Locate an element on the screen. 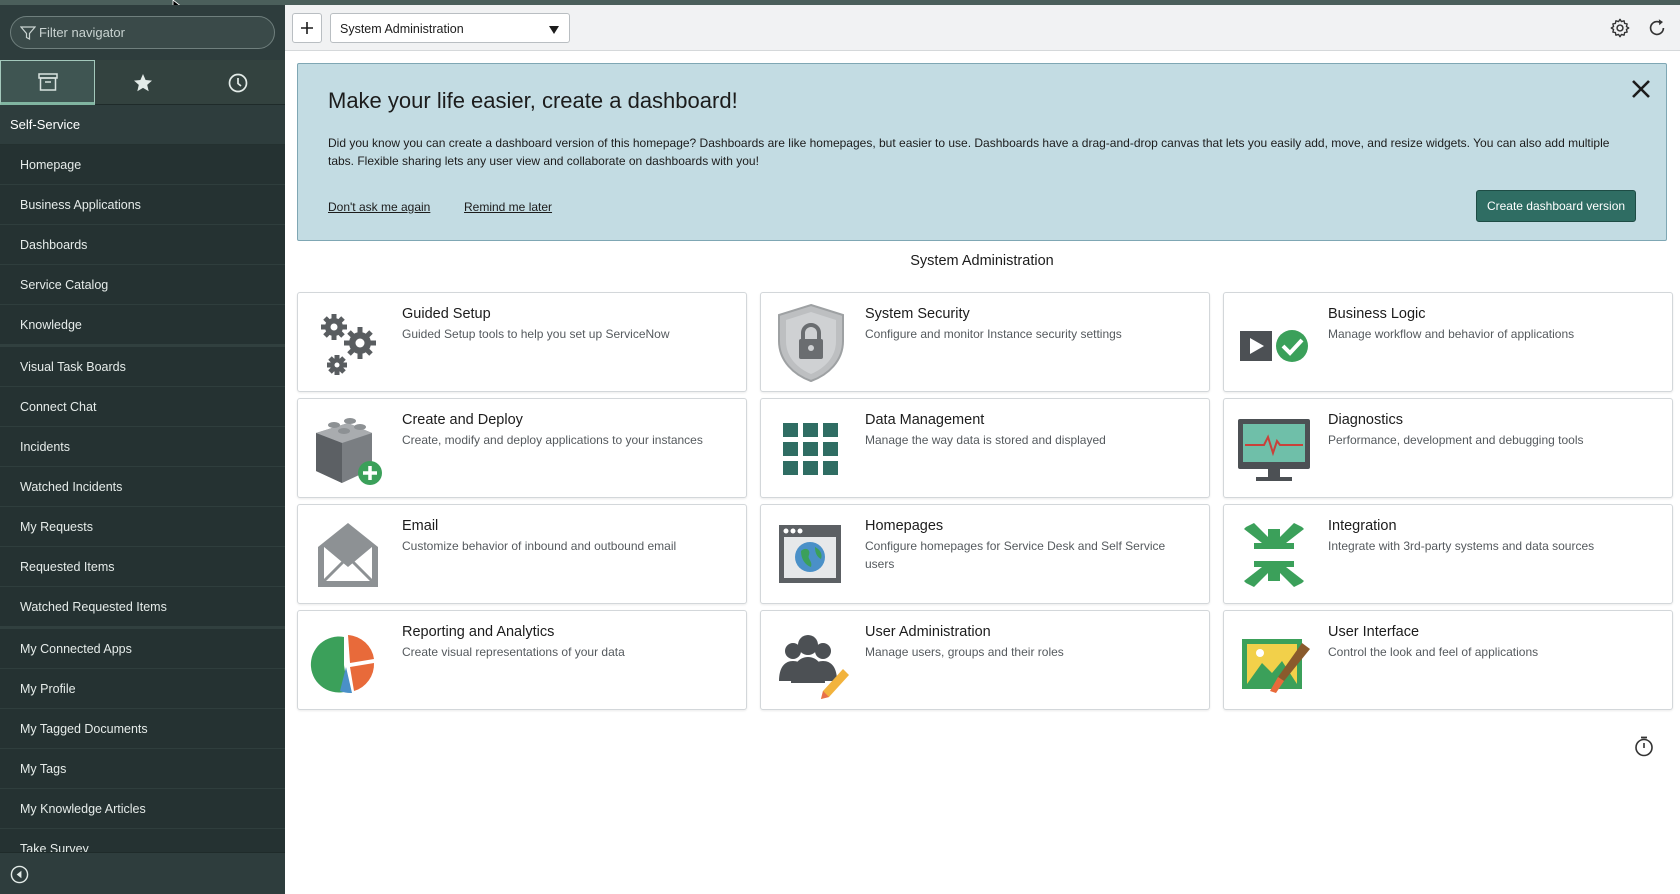  browser-globe-icon is located at coordinates (810, 554).